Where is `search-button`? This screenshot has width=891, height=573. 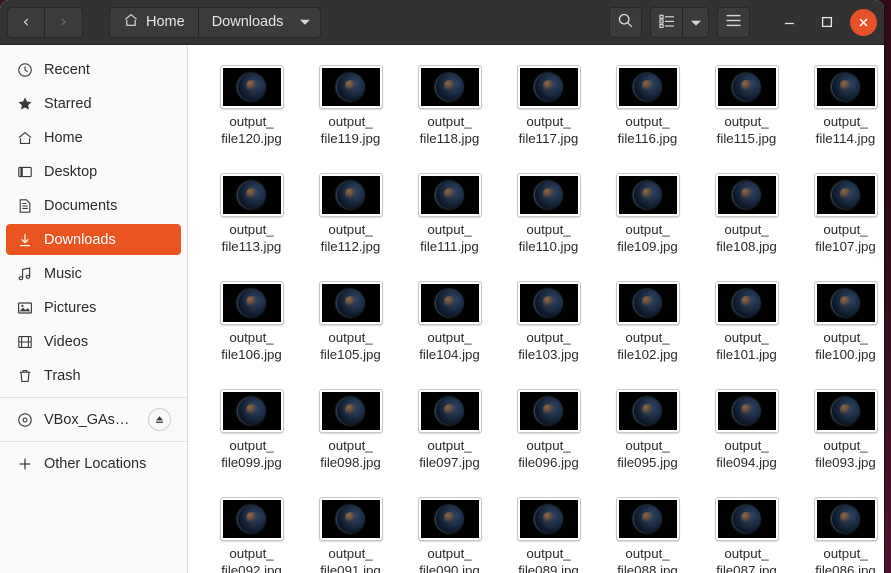 search-button is located at coordinates (625, 22).